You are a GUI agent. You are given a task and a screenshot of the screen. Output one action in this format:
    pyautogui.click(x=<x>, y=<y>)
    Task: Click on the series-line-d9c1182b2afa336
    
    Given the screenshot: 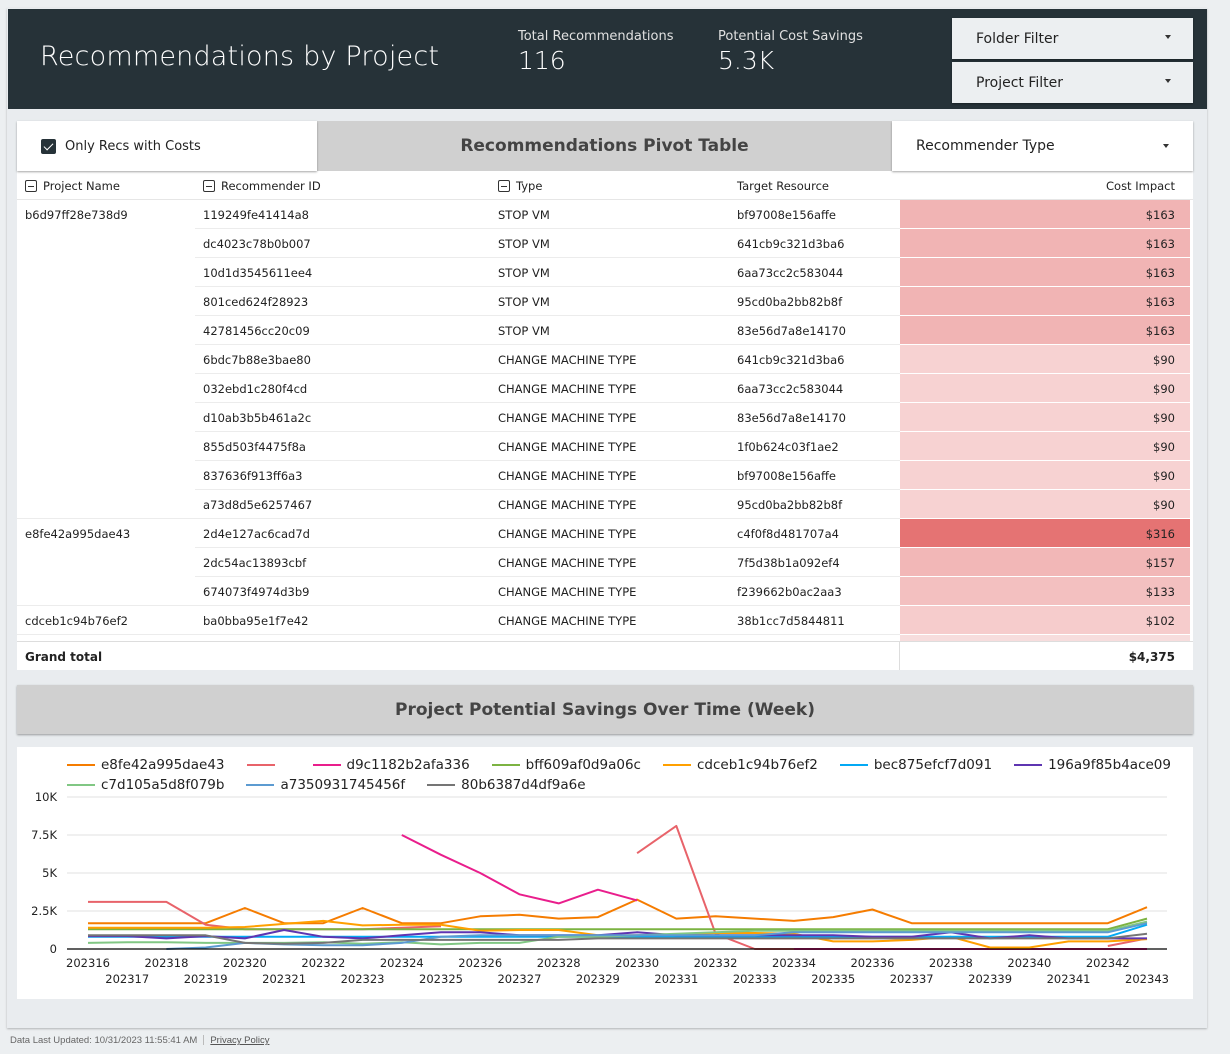 What is the action you would take?
    pyautogui.click(x=519, y=869)
    